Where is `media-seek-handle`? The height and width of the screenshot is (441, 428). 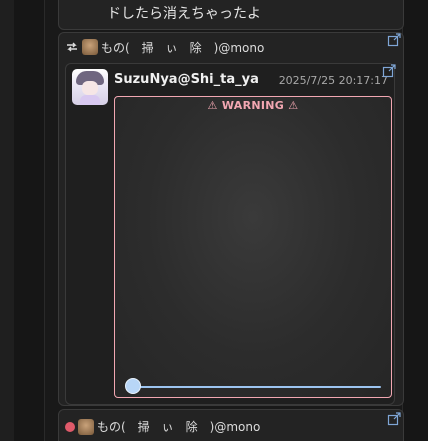 media-seek-handle is located at coordinates (133, 386).